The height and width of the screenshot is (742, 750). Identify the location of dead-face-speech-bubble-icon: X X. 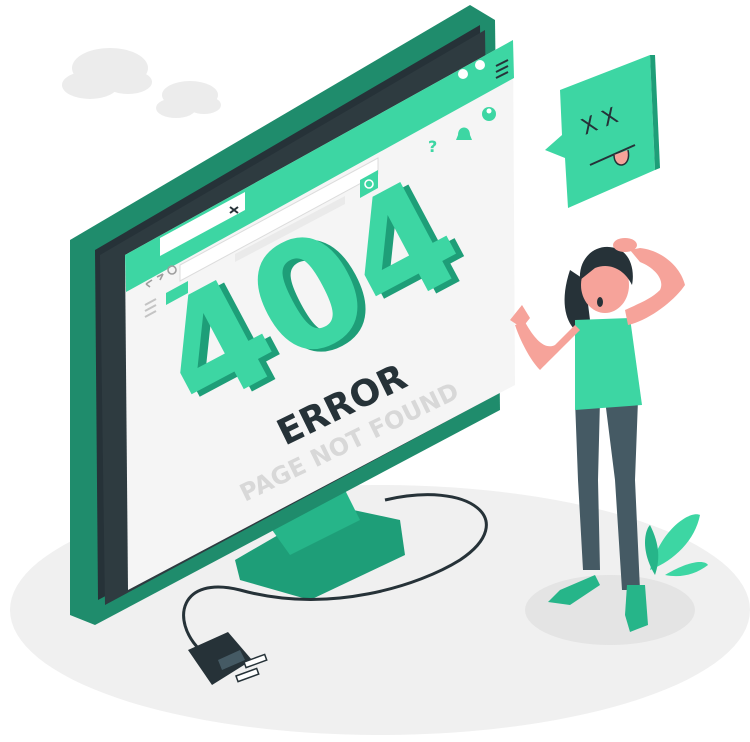
(602, 131).